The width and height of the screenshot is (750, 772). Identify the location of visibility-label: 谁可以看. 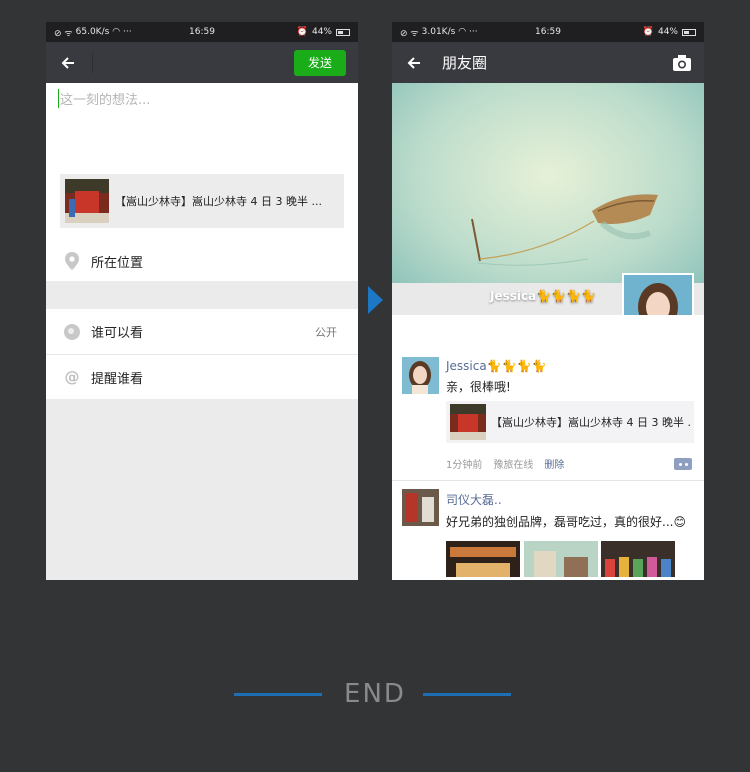
(117, 333).